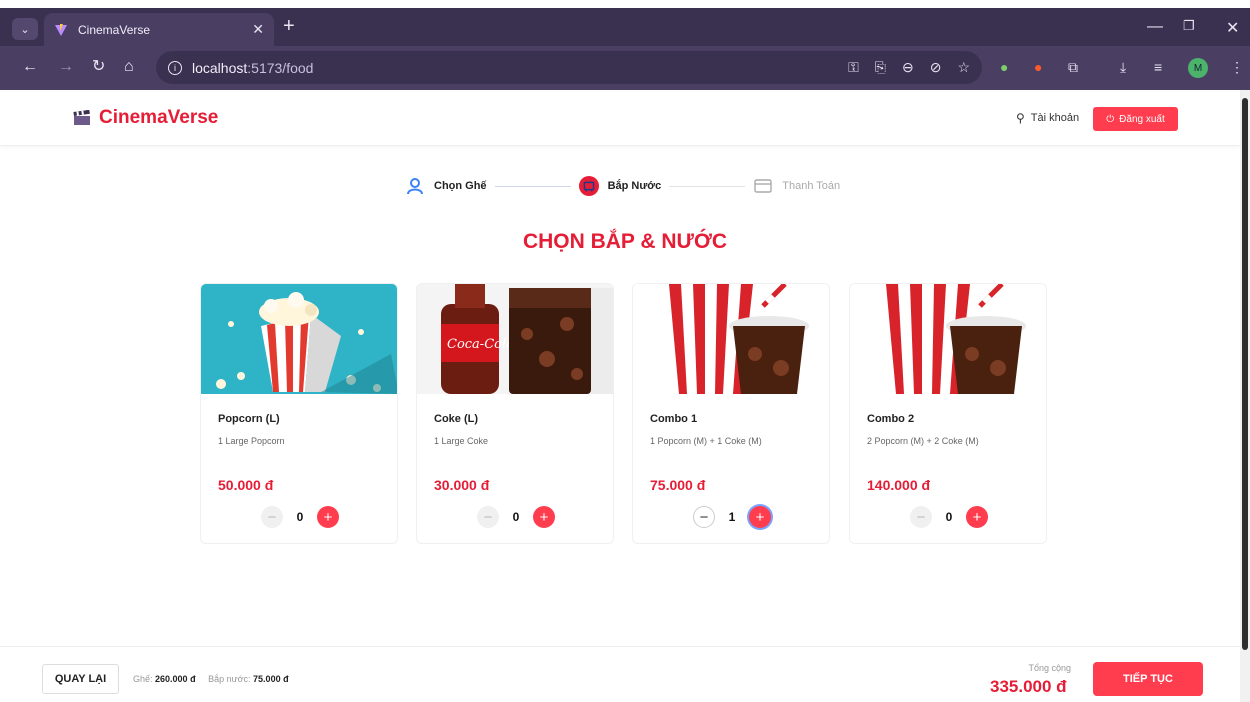  What do you see at coordinates (1158, 67) in the screenshot?
I see `reading-list-icon: ≡` at bounding box center [1158, 67].